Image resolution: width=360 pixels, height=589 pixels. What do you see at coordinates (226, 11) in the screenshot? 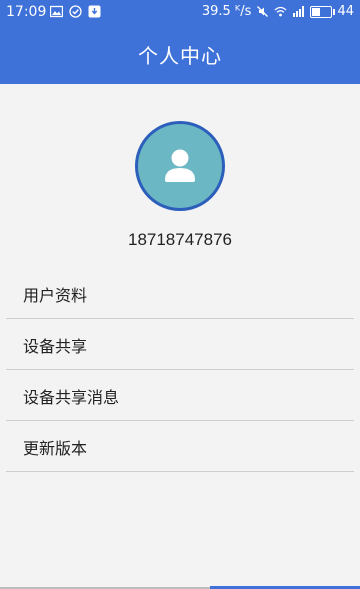
I see `network-speed: 39.5 ᴷ/s` at bounding box center [226, 11].